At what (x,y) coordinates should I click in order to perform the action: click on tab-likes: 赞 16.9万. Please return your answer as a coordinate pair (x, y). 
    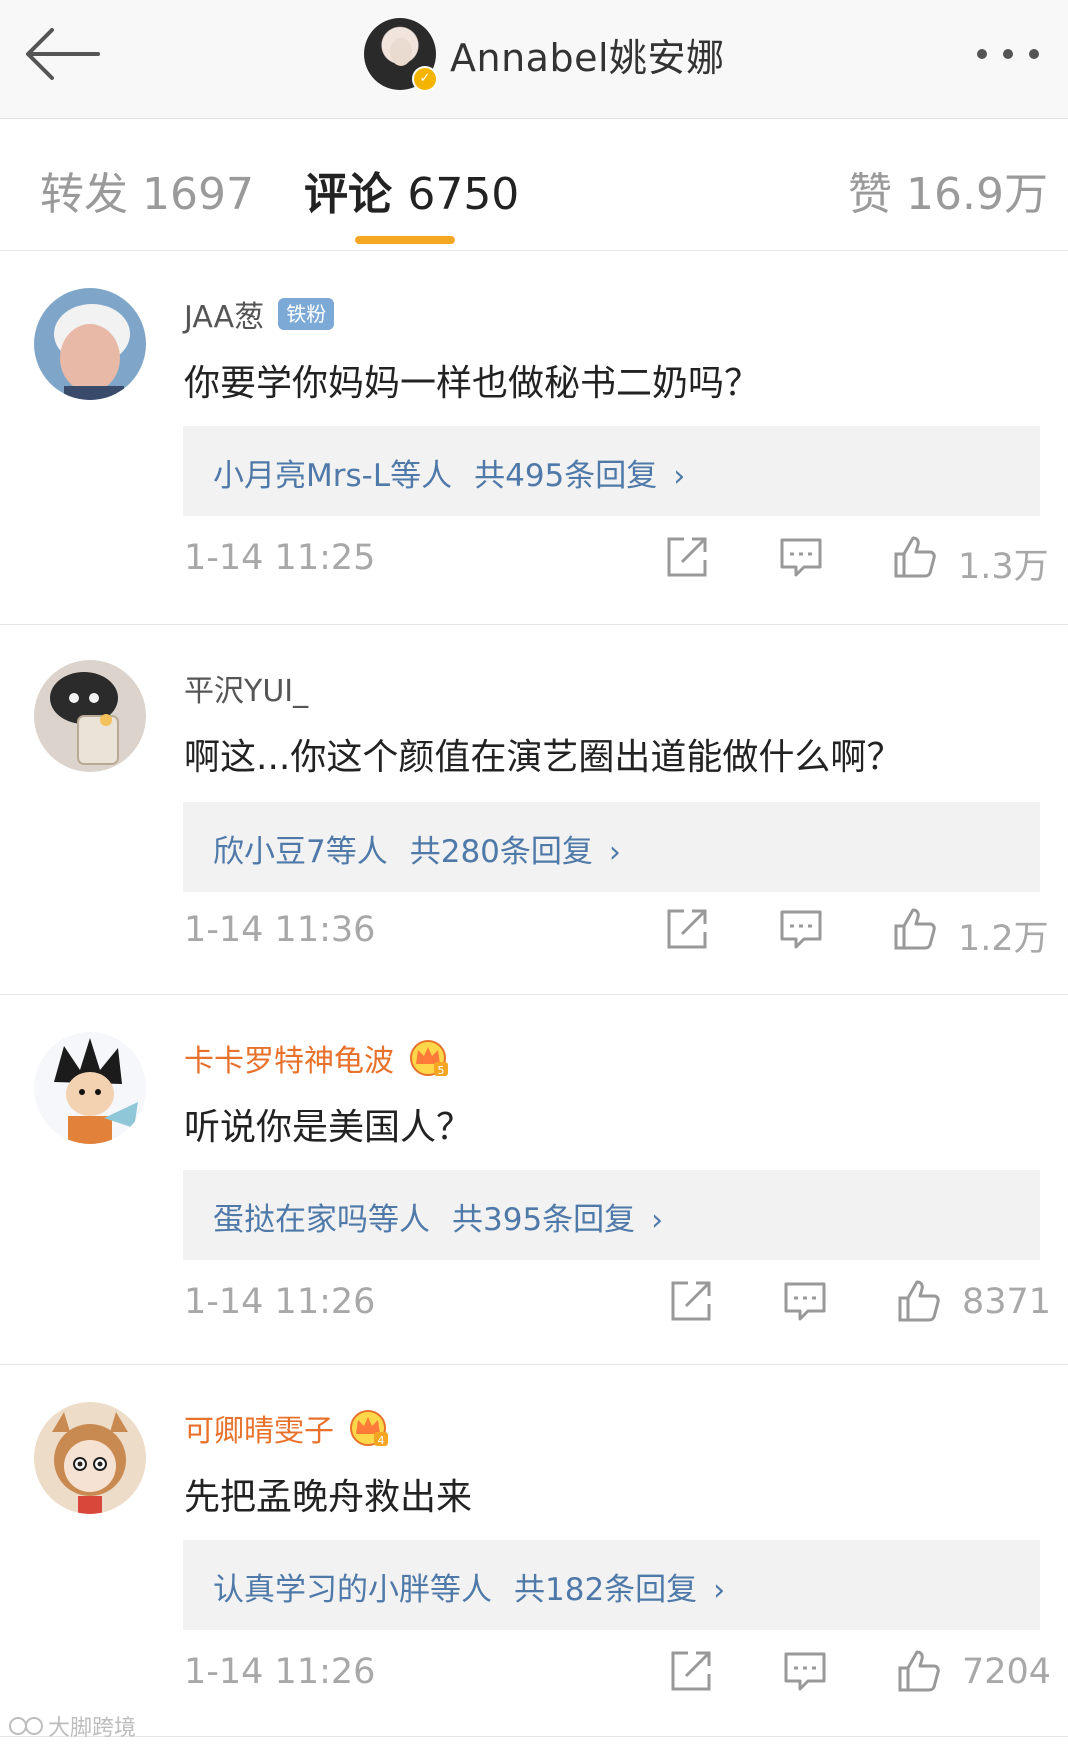
    Looking at the image, I should click on (948, 190).